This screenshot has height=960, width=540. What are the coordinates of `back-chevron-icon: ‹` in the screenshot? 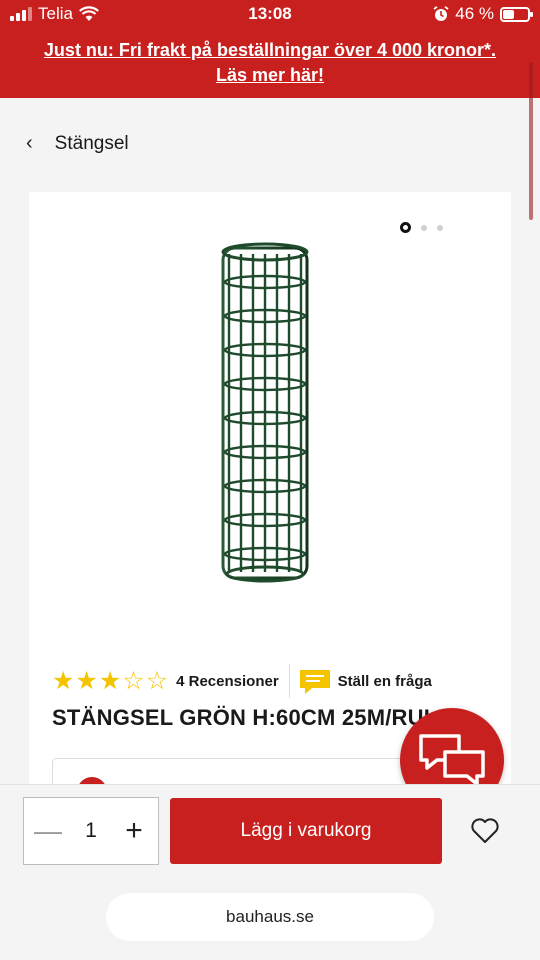 It's located at (29, 143).